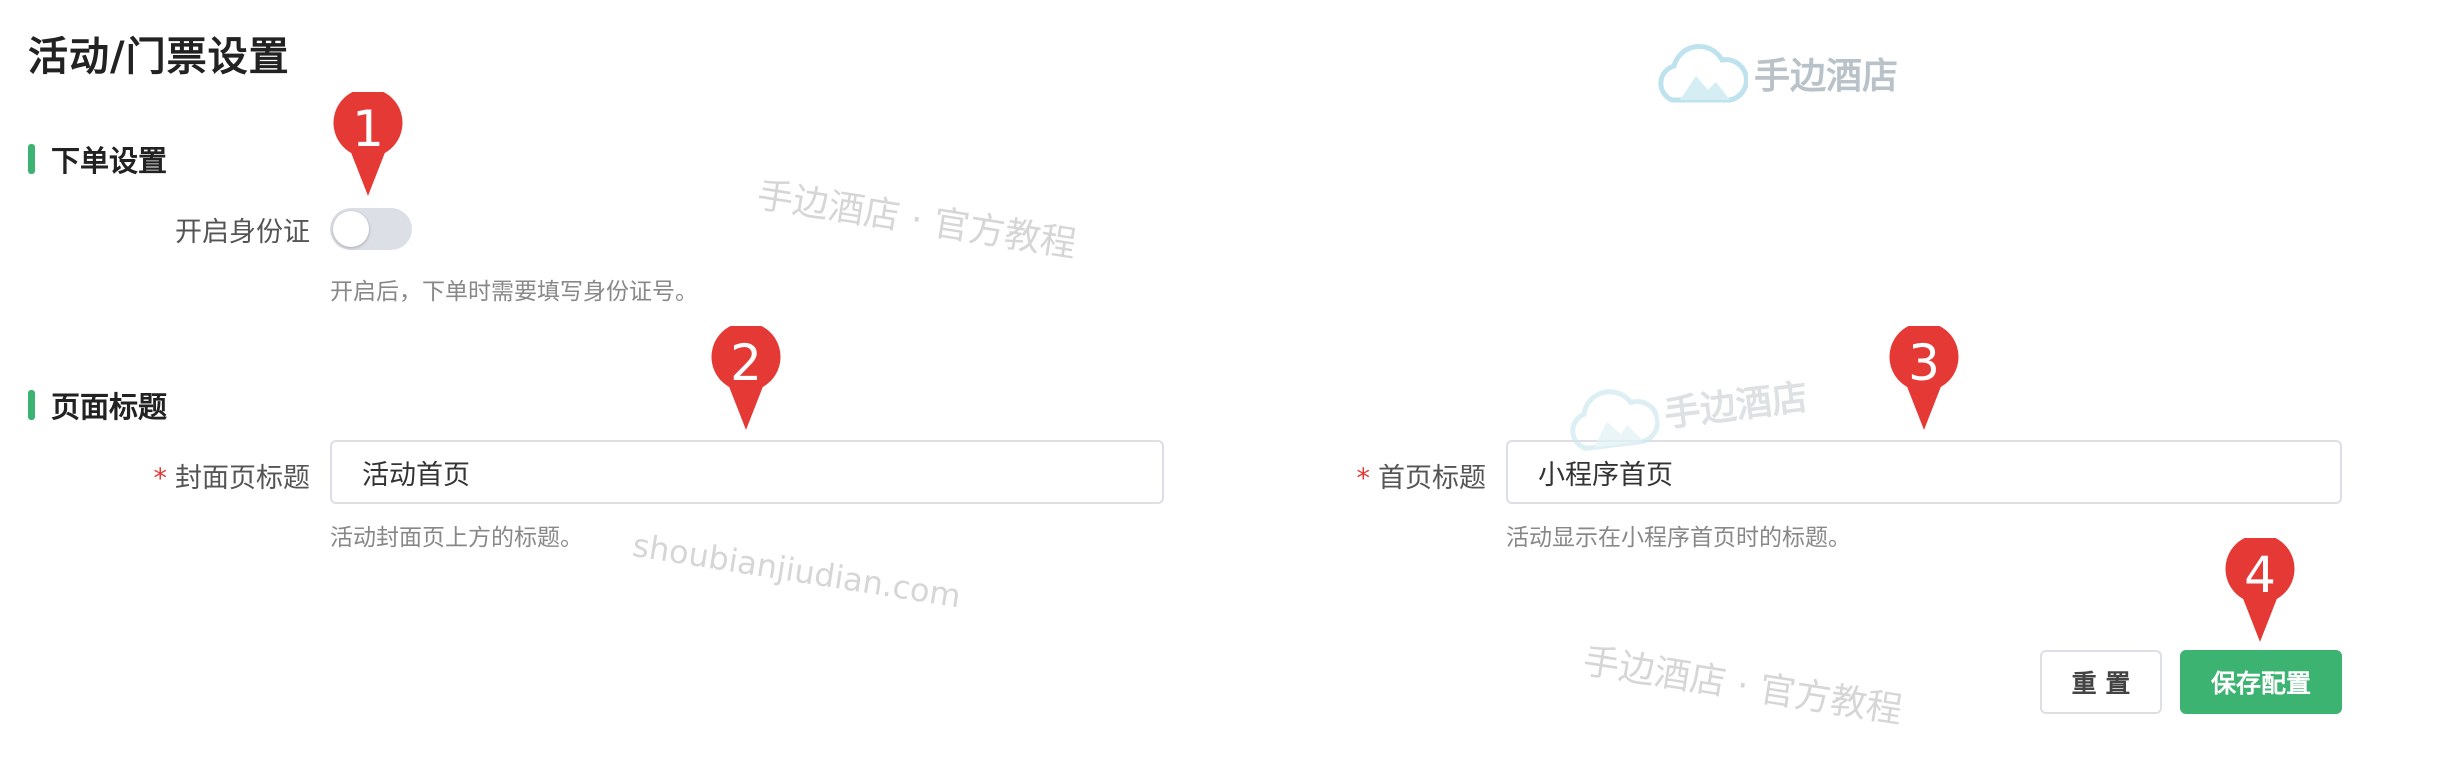 The image size is (2440, 760). I want to click on domain-watermark: shoubianjiudian.com, so click(797, 571).